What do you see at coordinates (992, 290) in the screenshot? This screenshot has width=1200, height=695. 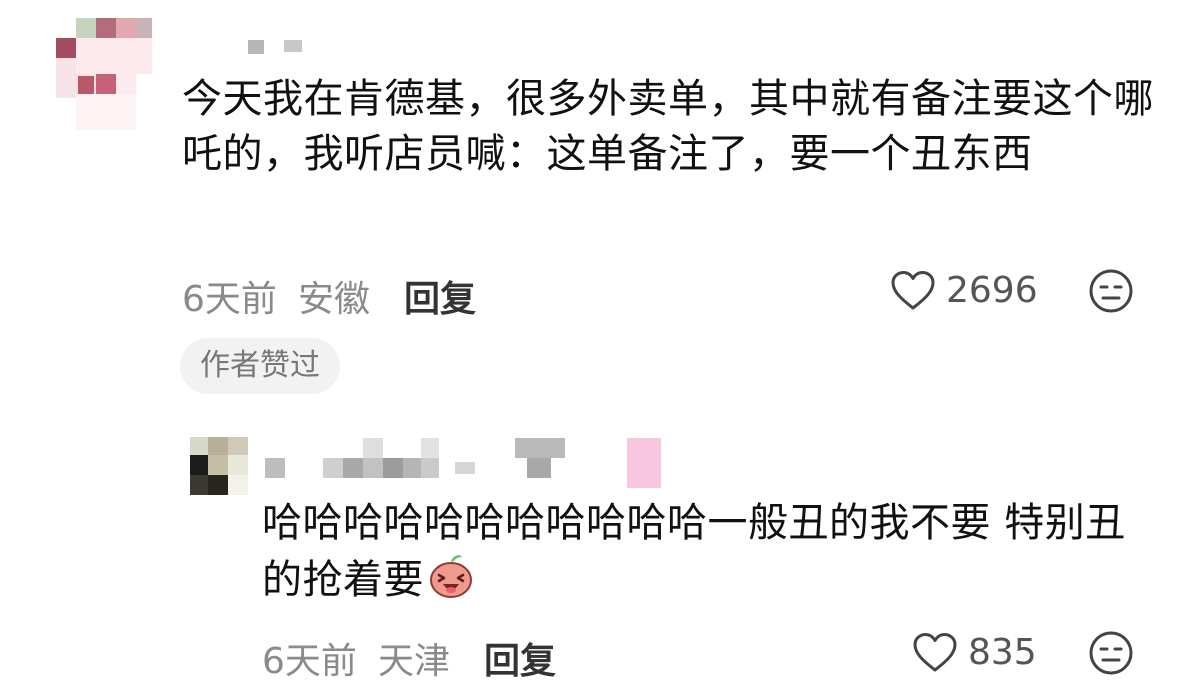 I see `like-count: 2696` at bounding box center [992, 290].